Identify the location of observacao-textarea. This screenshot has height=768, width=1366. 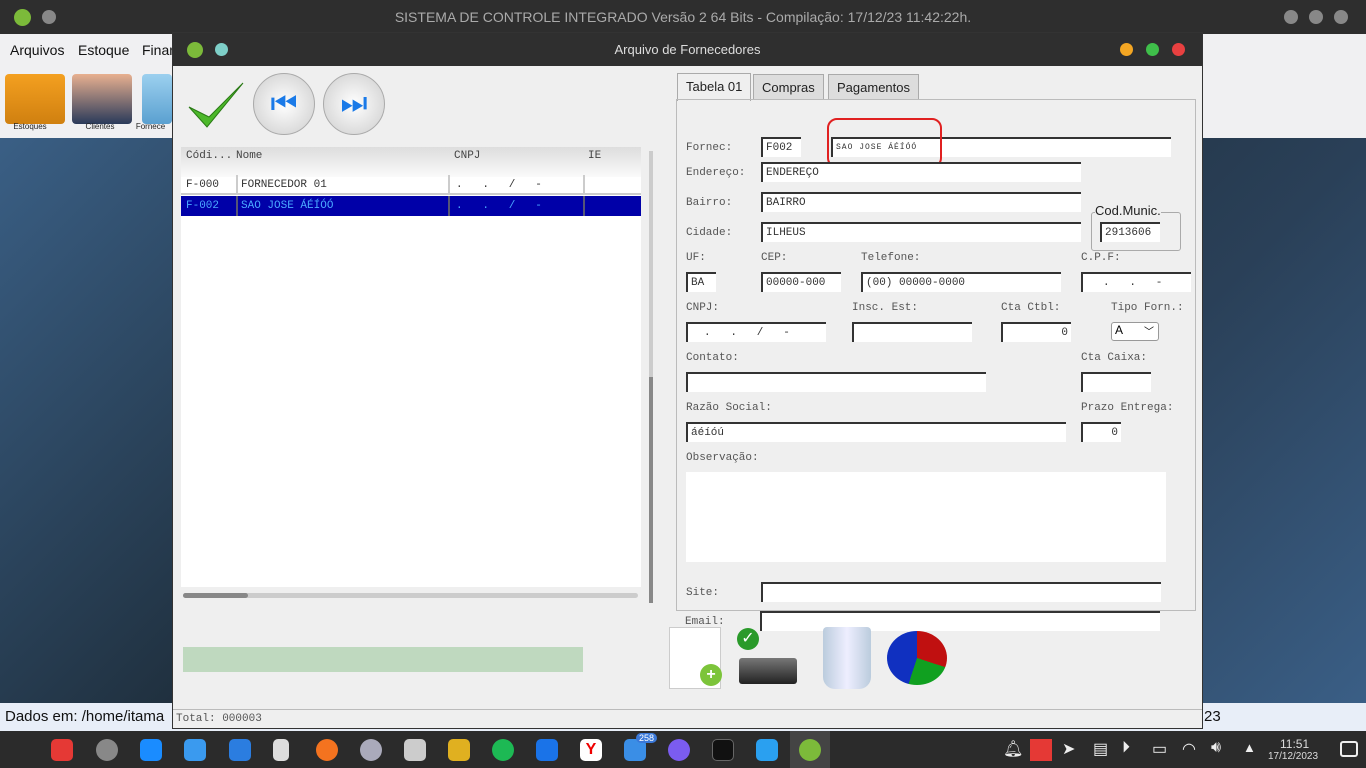
(926, 517).